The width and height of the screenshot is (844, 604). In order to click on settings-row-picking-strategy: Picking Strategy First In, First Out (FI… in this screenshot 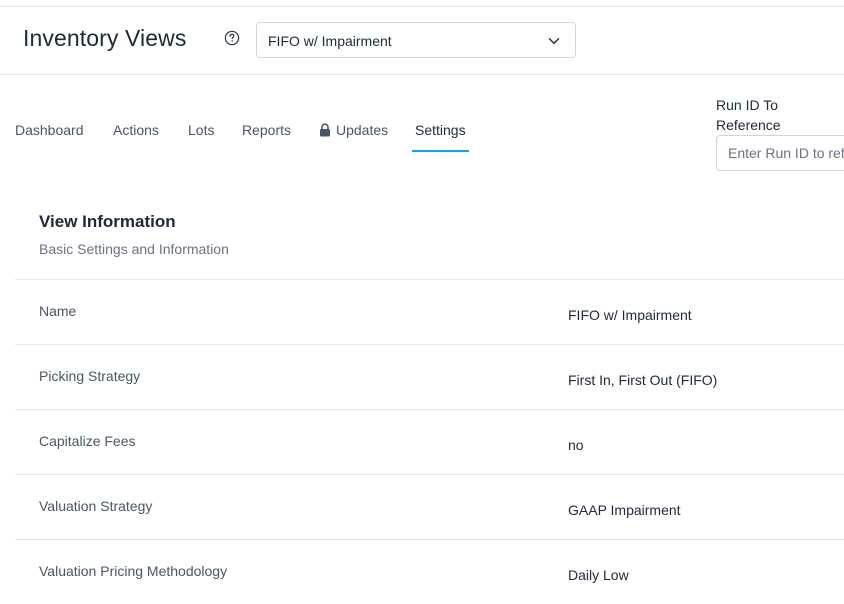, I will do `click(429, 376)`.